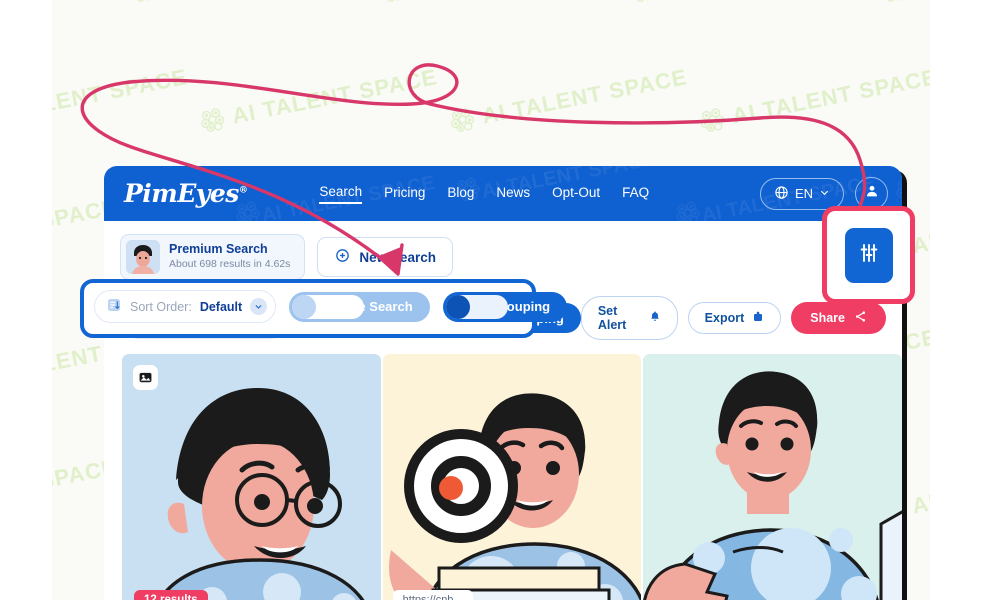 The width and height of the screenshot is (1000, 600). I want to click on illustration-man-with-glasses, so click(251, 477).